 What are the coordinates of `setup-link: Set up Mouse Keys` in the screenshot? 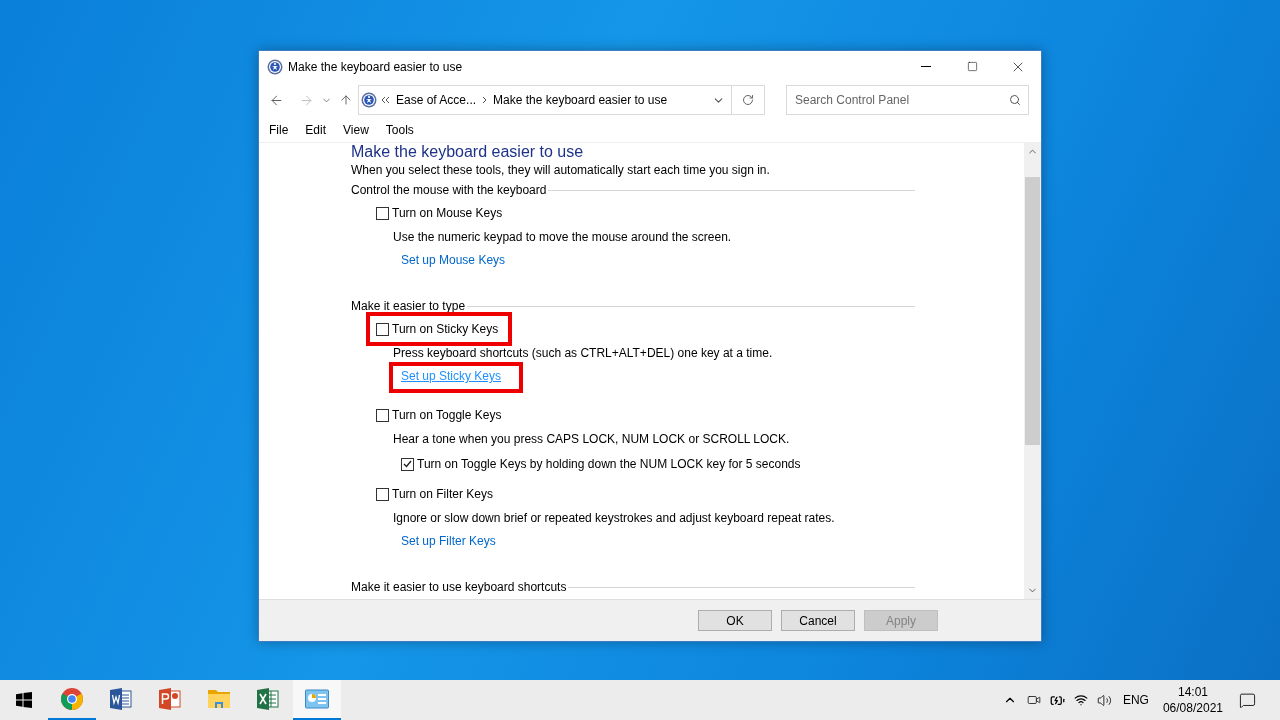 It's located at (453, 260).